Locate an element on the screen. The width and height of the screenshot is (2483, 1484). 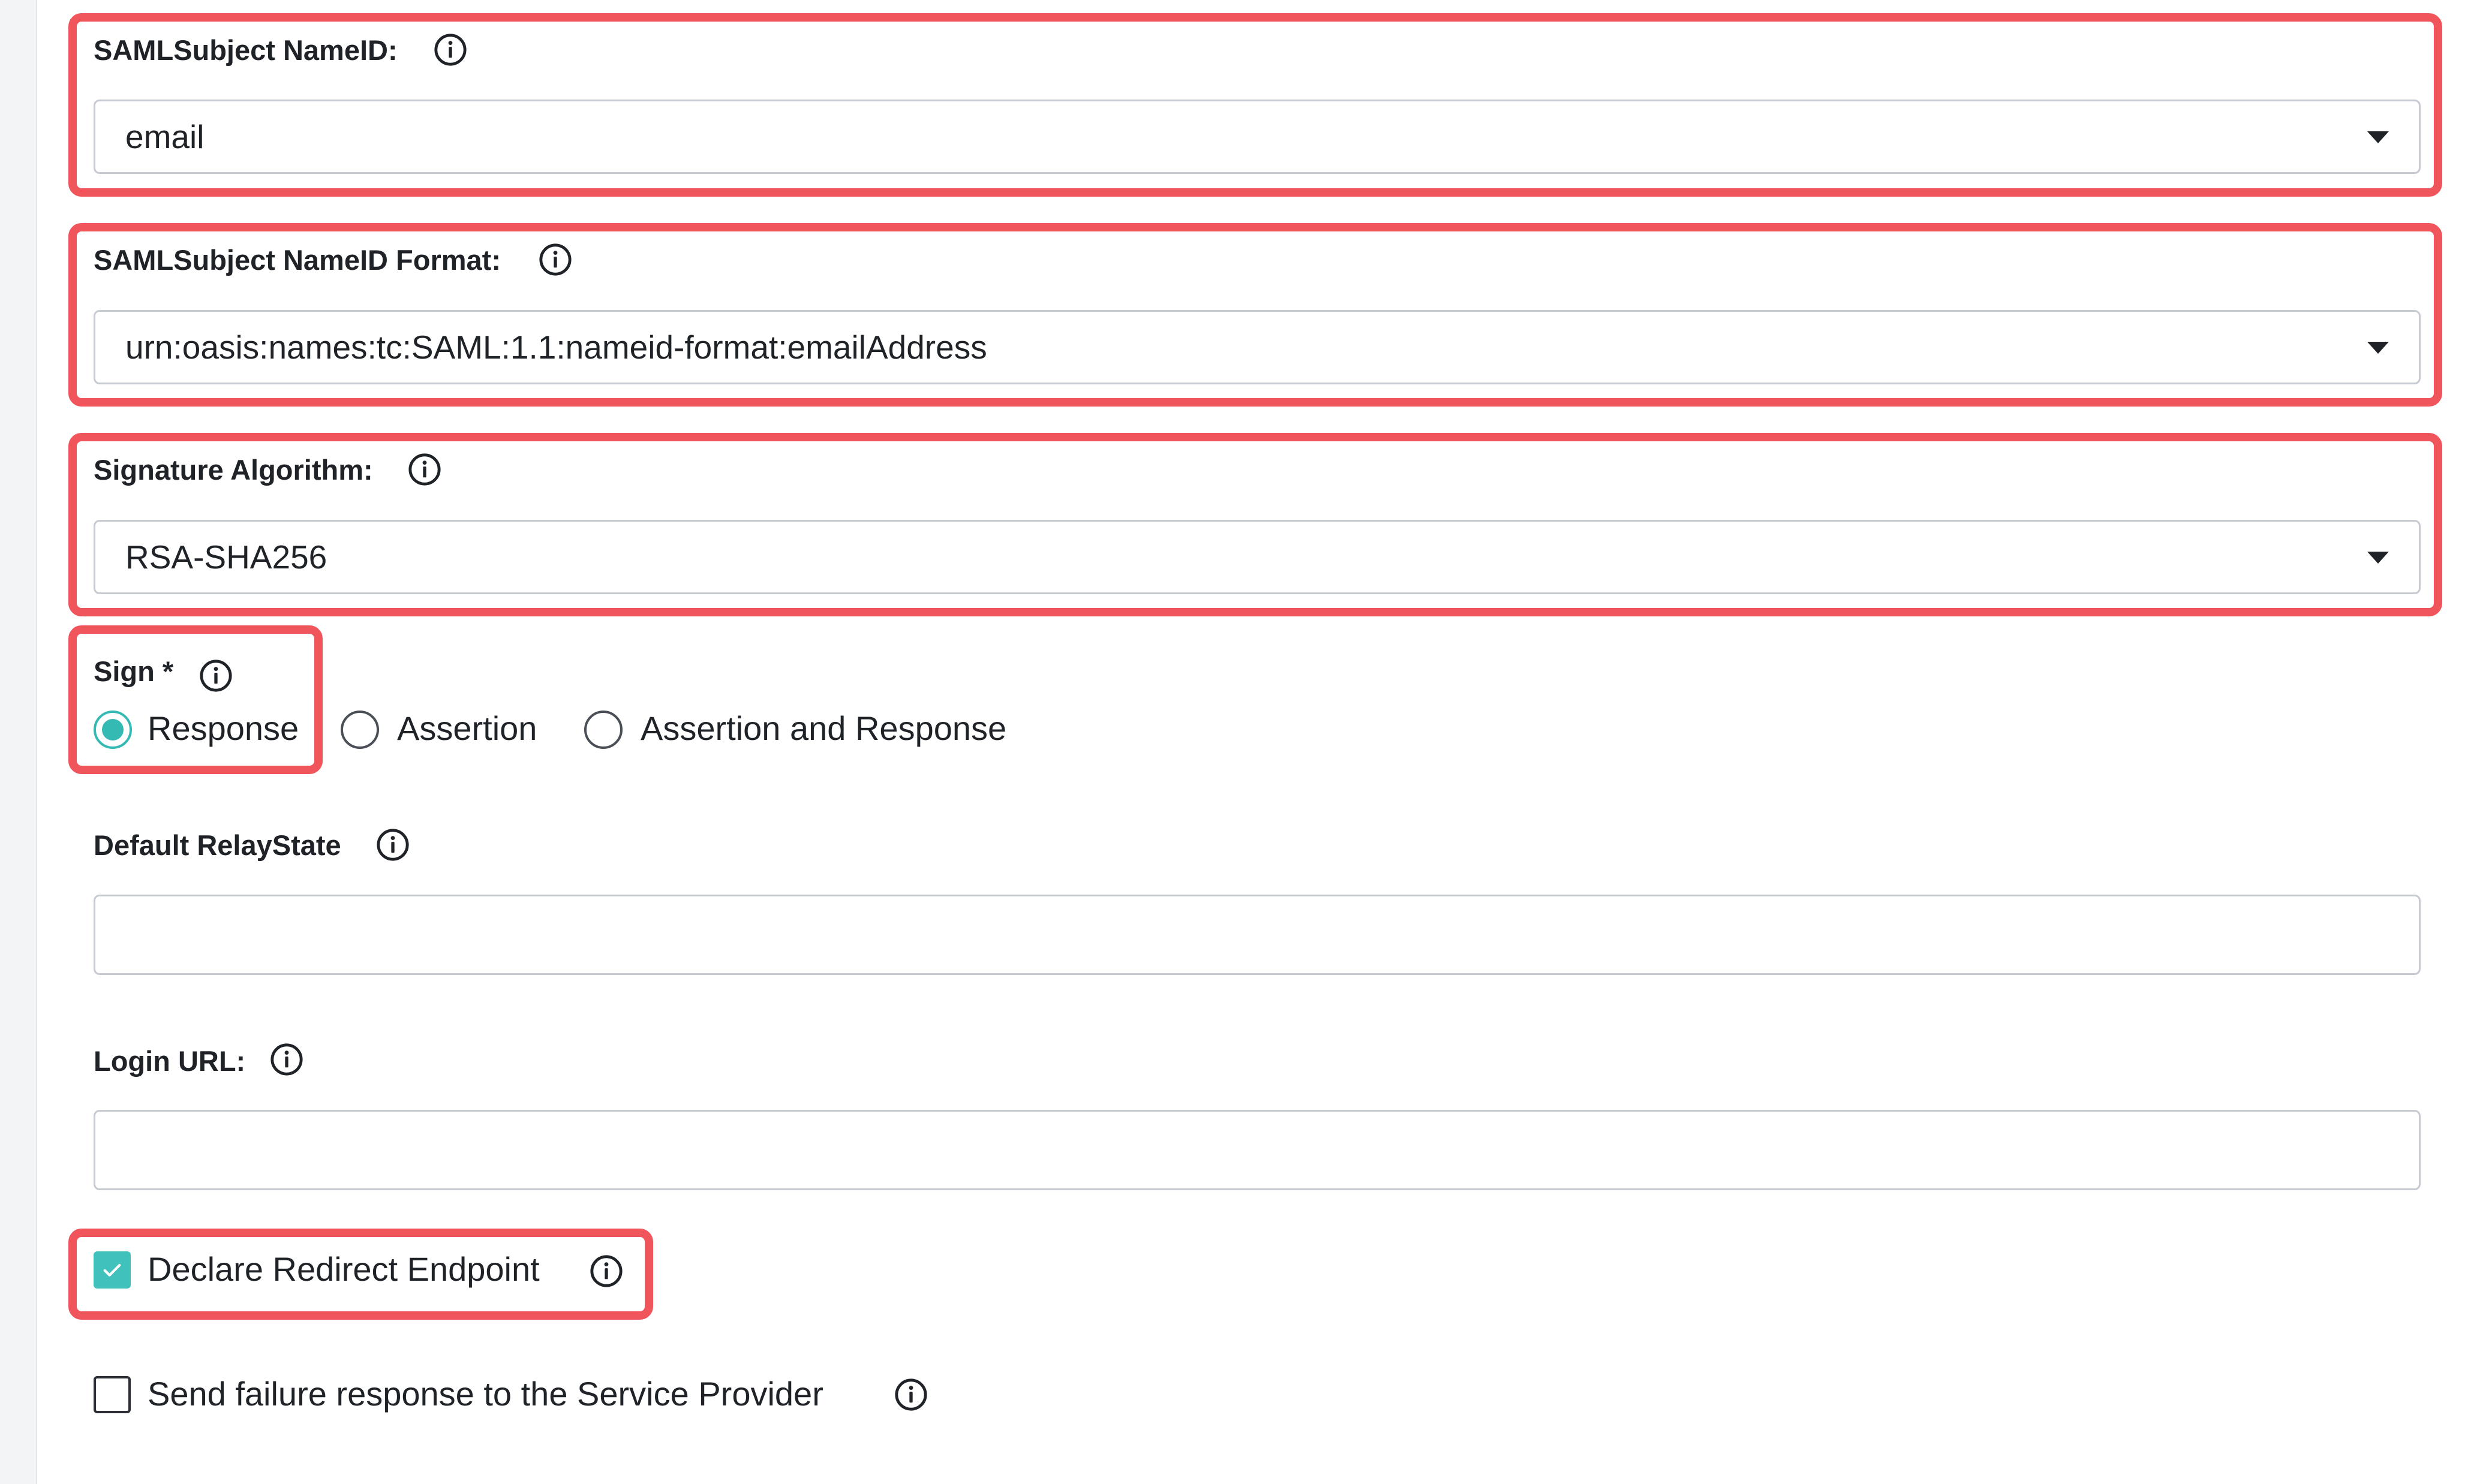
nameid-format-label: SAMLSubject NameID Format: is located at coordinates (297, 260).